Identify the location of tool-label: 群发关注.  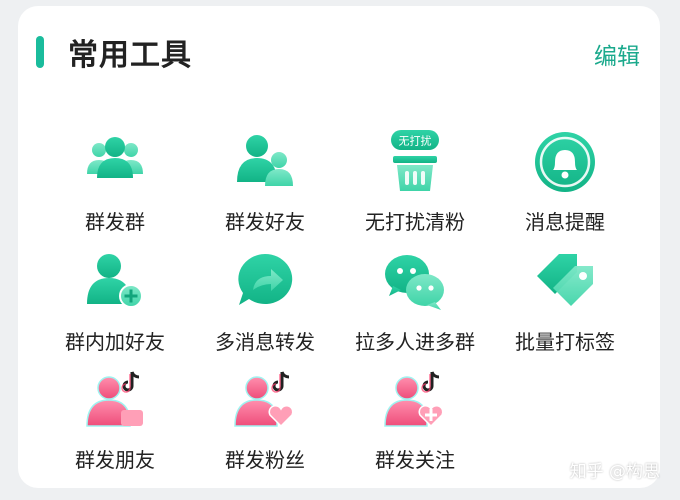
(415, 460).